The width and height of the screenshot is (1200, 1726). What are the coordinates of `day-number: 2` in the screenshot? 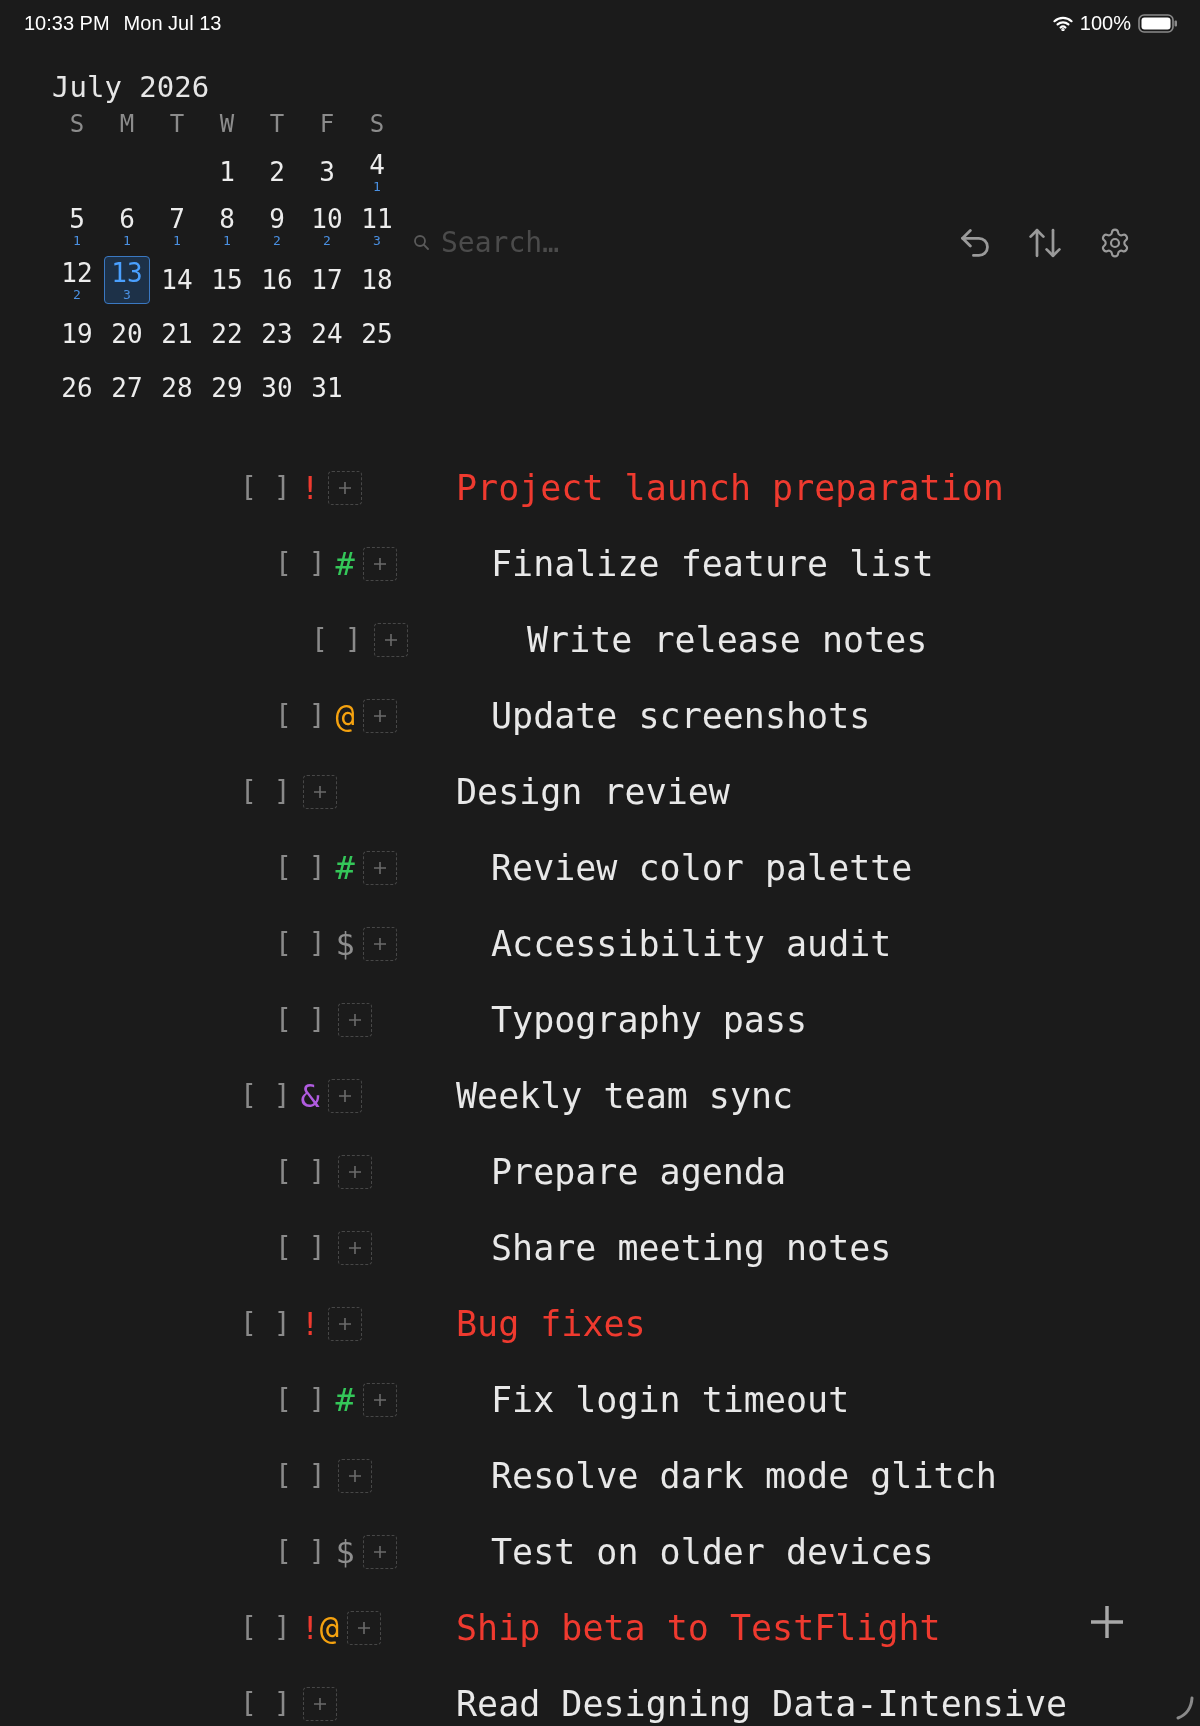 It's located at (277, 172).